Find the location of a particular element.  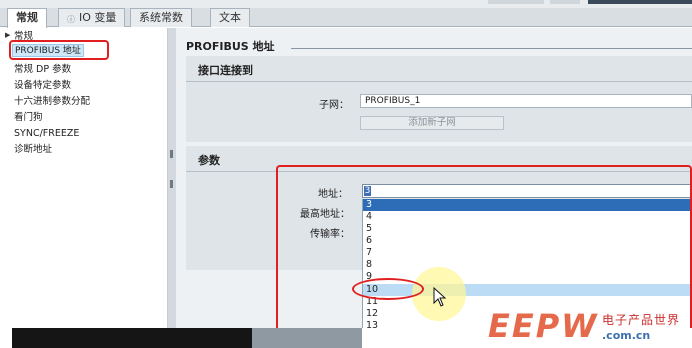

subnet-select: PROFIBUS_1 is located at coordinates (526, 101).